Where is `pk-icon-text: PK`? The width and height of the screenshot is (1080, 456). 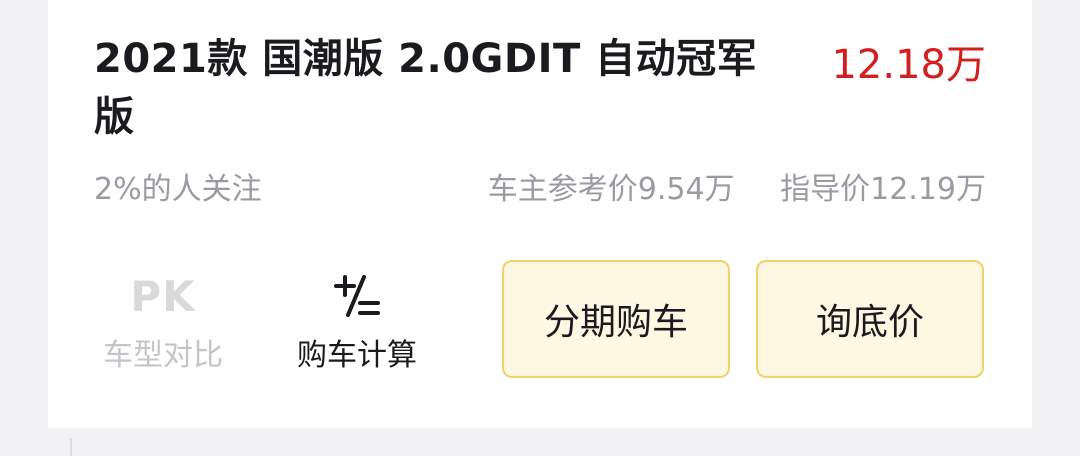
pk-icon-text: PK is located at coordinates (163, 296).